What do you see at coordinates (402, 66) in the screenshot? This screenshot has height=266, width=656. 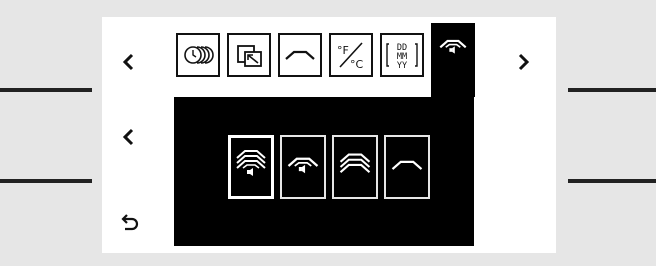 I see `svg-text: YY` at bounding box center [402, 66].